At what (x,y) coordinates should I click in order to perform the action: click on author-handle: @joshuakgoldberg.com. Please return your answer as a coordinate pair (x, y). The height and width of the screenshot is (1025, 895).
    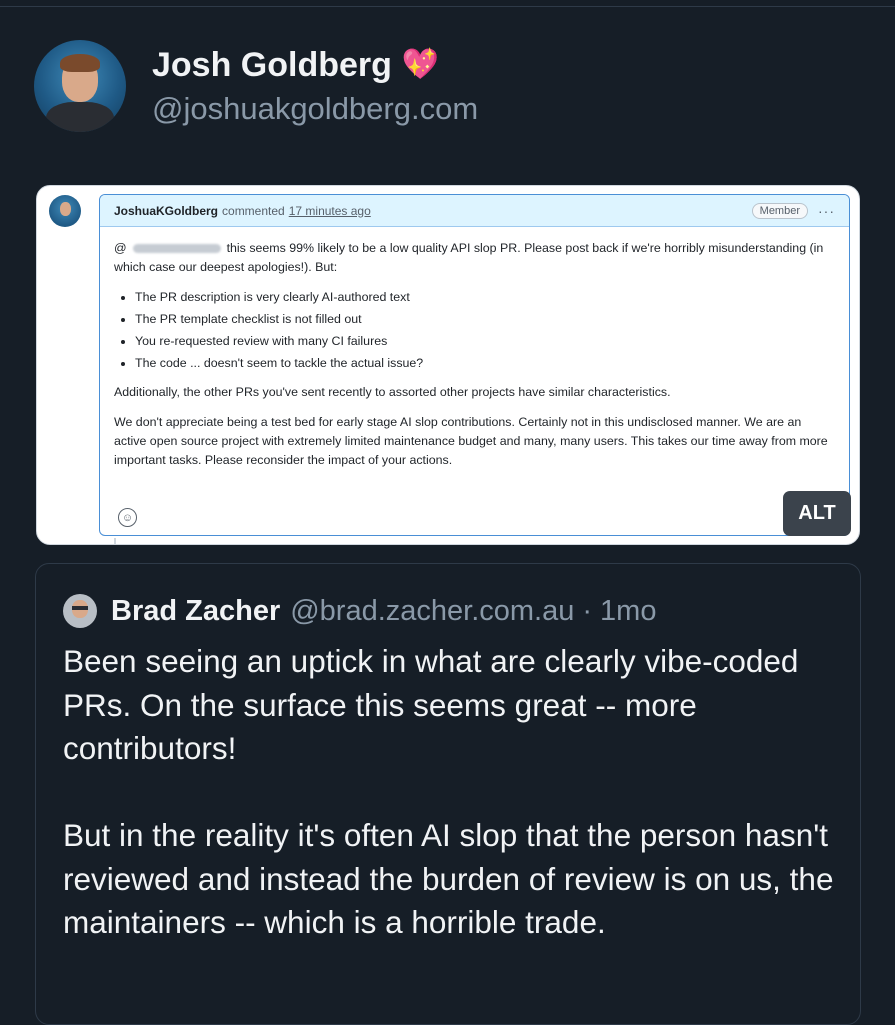
    Looking at the image, I should click on (315, 109).